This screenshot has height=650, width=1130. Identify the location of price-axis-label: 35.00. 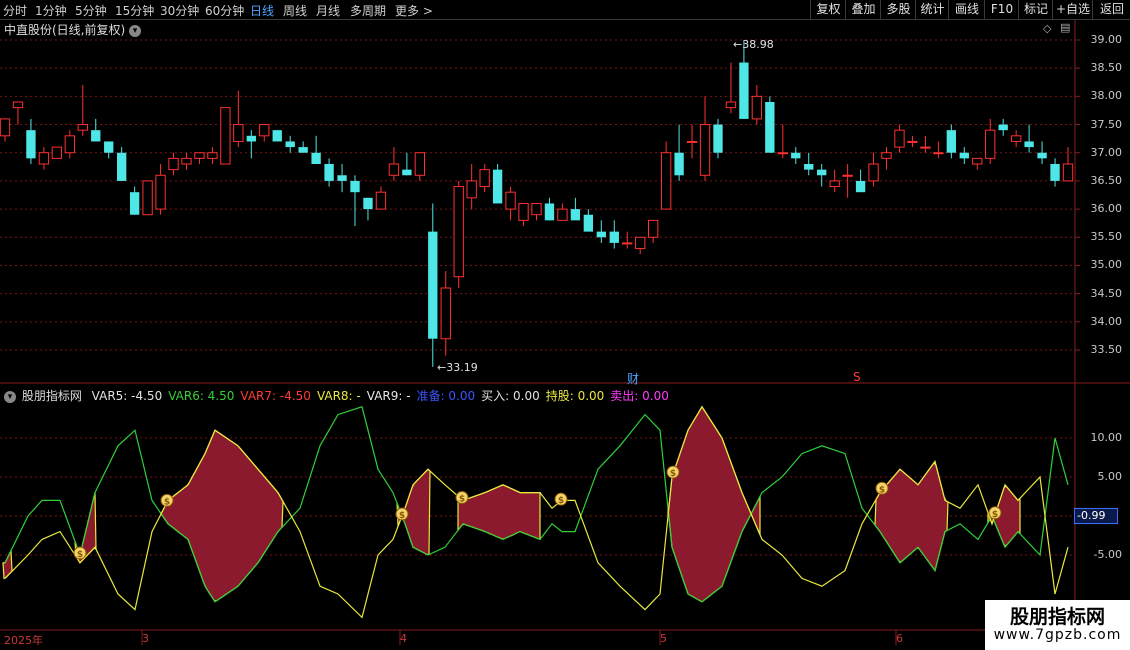
(1106, 265).